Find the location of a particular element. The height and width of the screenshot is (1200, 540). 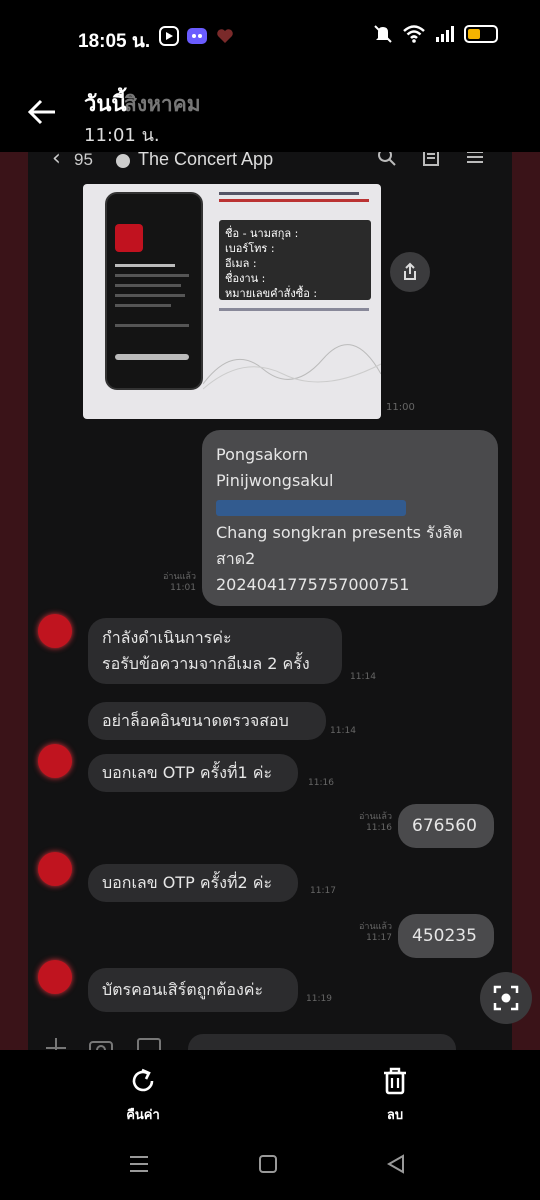

battery-icon is located at coordinates (481, 34).